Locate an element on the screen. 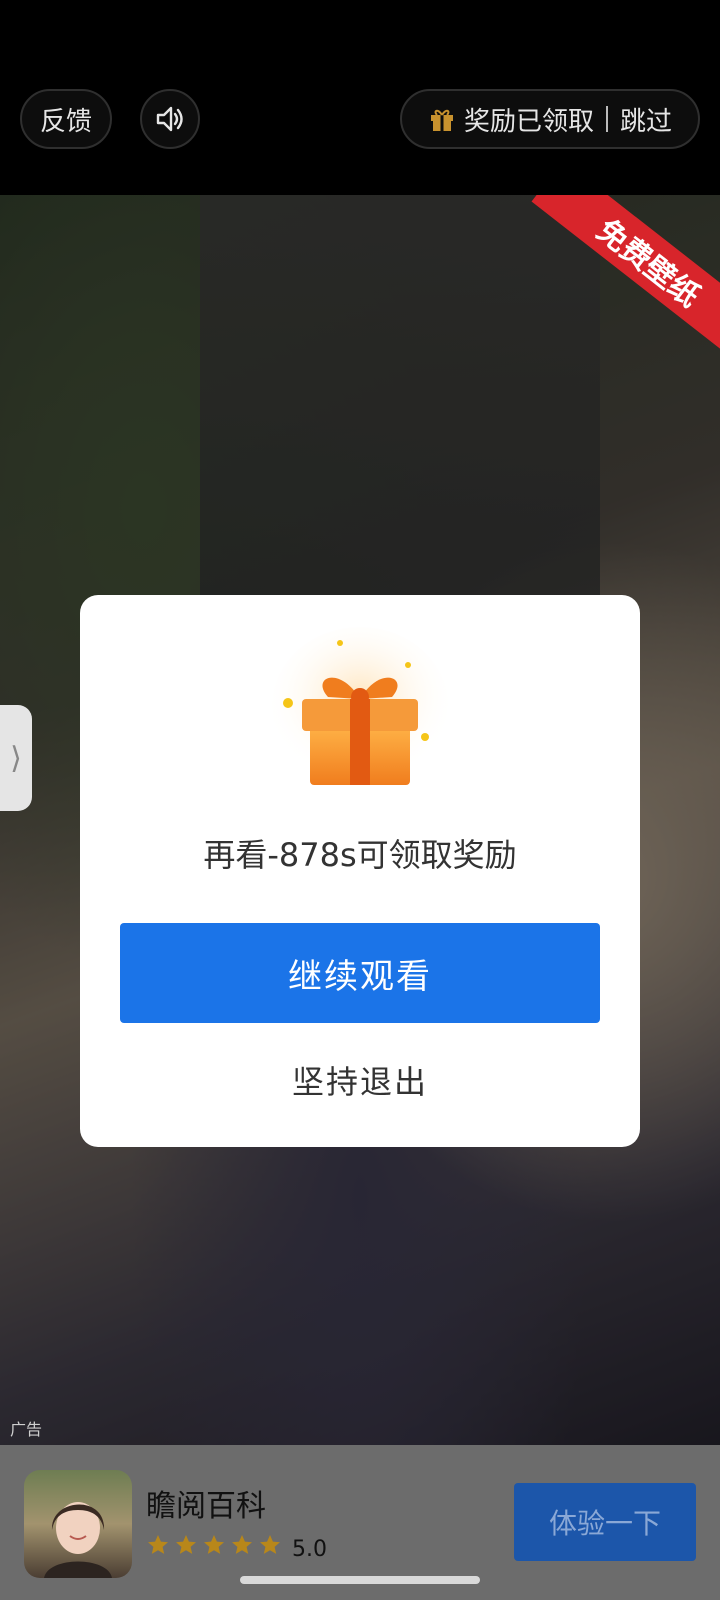 Image resolution: width=720 pixels, height=1600 pixels. quit-button: 坚持退出 is located at coordinates (360, 1080).